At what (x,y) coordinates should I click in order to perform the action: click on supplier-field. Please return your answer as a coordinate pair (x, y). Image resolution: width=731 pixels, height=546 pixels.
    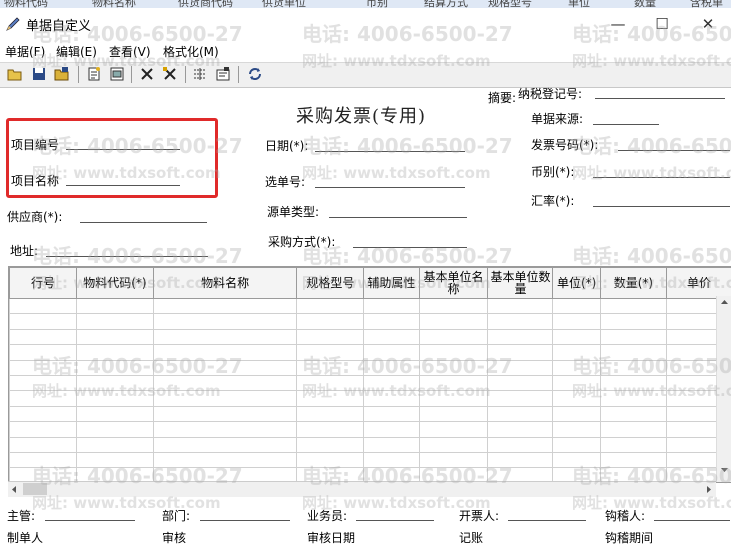
    Looking at the image, I should click on (143, 222).